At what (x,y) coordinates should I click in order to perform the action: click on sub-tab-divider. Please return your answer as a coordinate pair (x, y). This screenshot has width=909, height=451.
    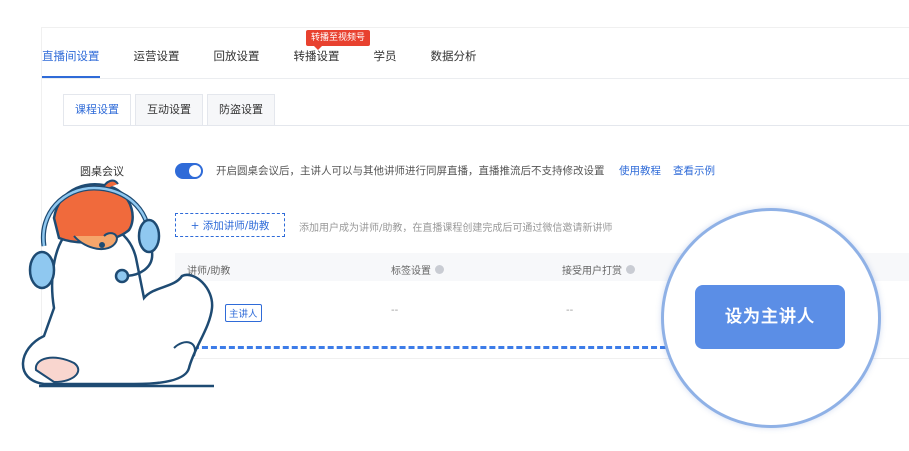
    Looking at the image, I should click on (486, 125).